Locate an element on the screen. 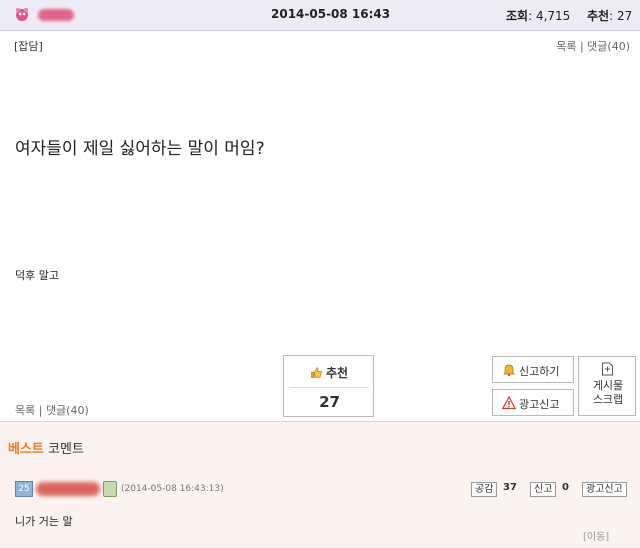  report-label: 신고하기 is located at coordinates (539, 371).